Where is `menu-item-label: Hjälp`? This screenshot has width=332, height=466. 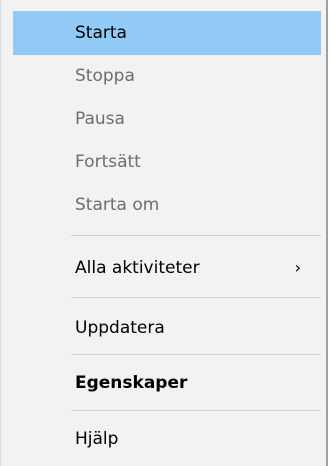 menu-item-label: Hjälp is located at coordinates (97, 439).